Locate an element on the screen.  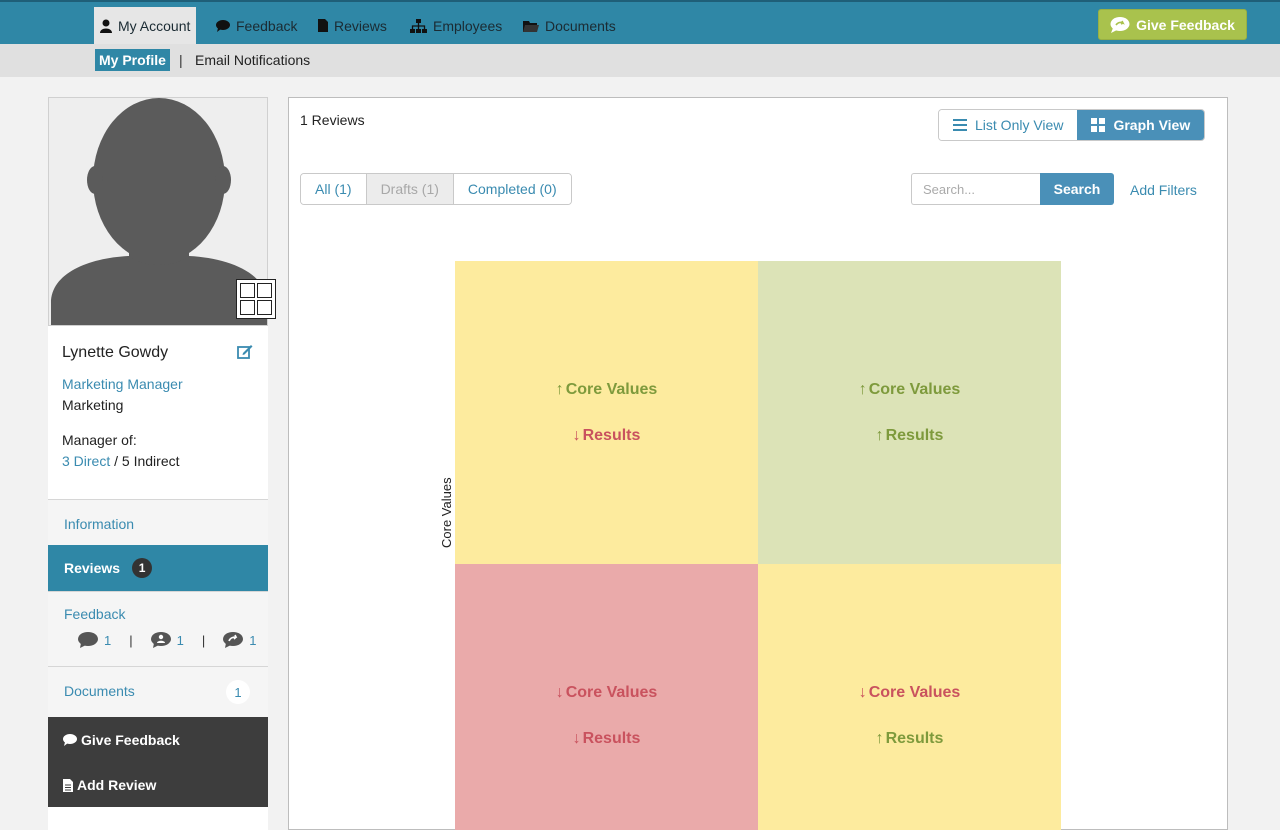
sitemap-icon is located at coordinates (418, 25).